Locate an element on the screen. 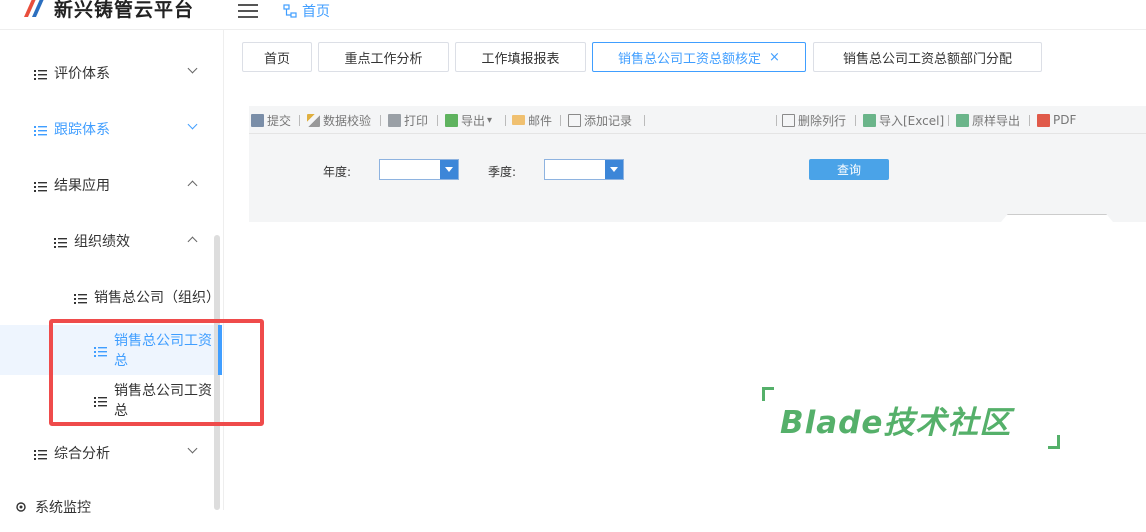 Image resolution: width=1146 pixels, height=532 pixels. watermark-text: Blade技术社区 is located at coordinates (896, 423).